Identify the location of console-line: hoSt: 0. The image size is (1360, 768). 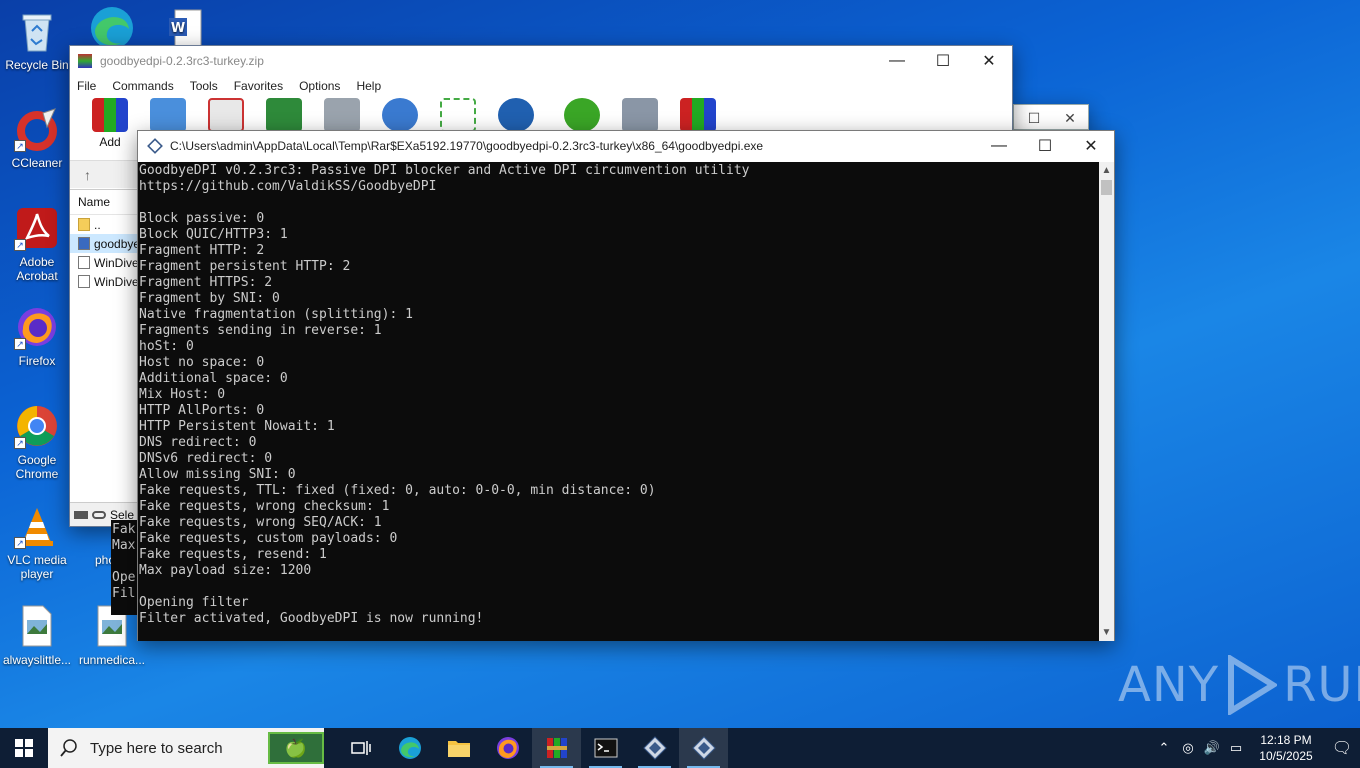
(166, 346).